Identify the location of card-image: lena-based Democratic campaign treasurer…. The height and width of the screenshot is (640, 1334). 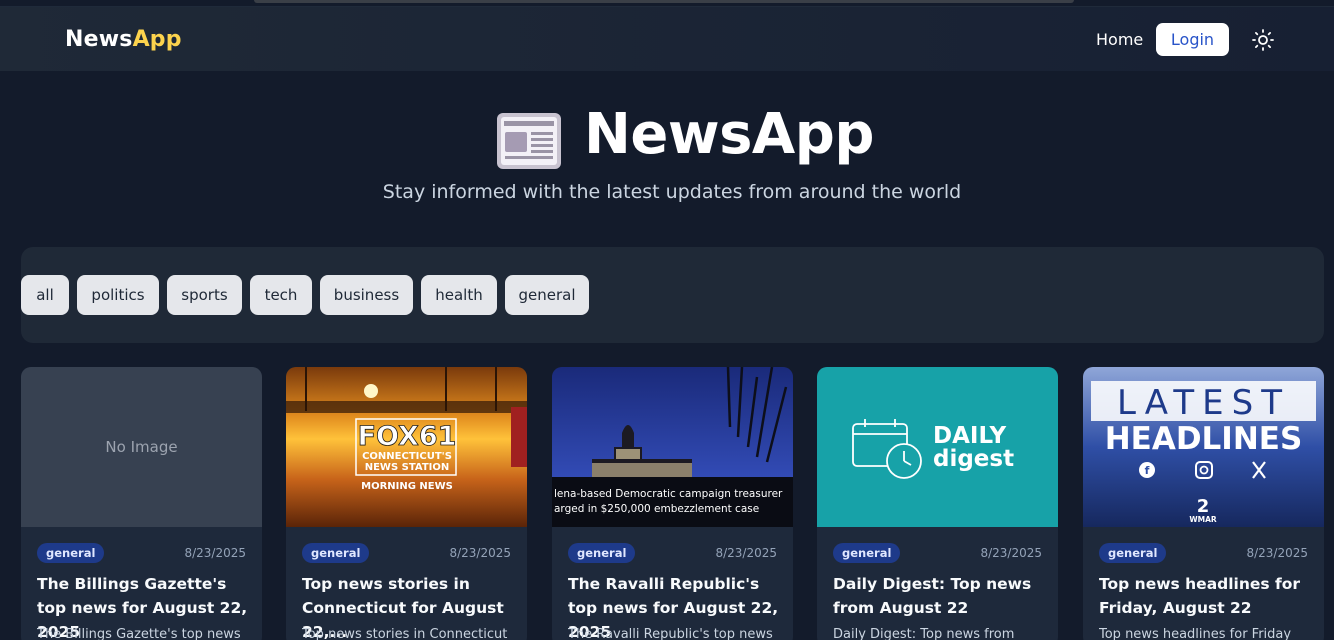
(672, 447).